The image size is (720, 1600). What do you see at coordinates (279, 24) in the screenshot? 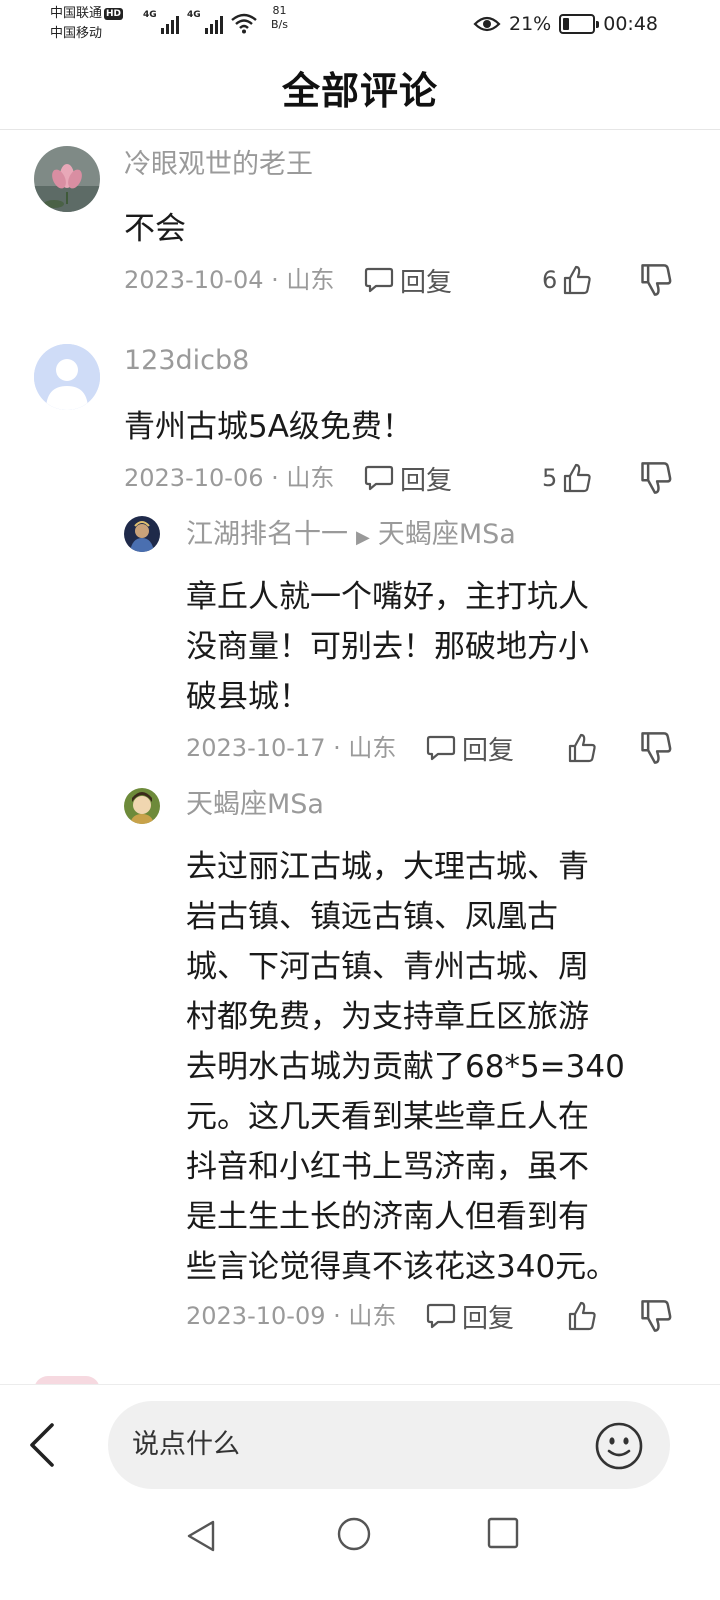
I see `speed-unit: B/s` at bounding box center [279, 24].